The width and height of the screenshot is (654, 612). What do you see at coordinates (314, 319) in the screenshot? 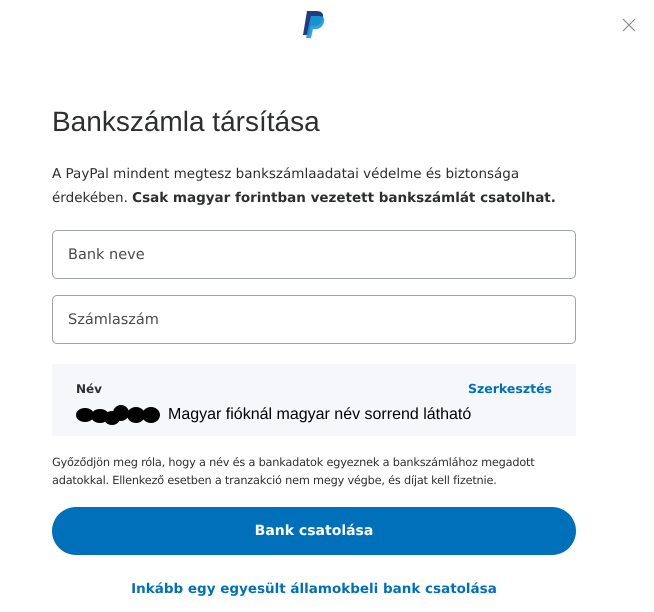
I see `text-field: Számlaszám` at bounding box center [314, 319].